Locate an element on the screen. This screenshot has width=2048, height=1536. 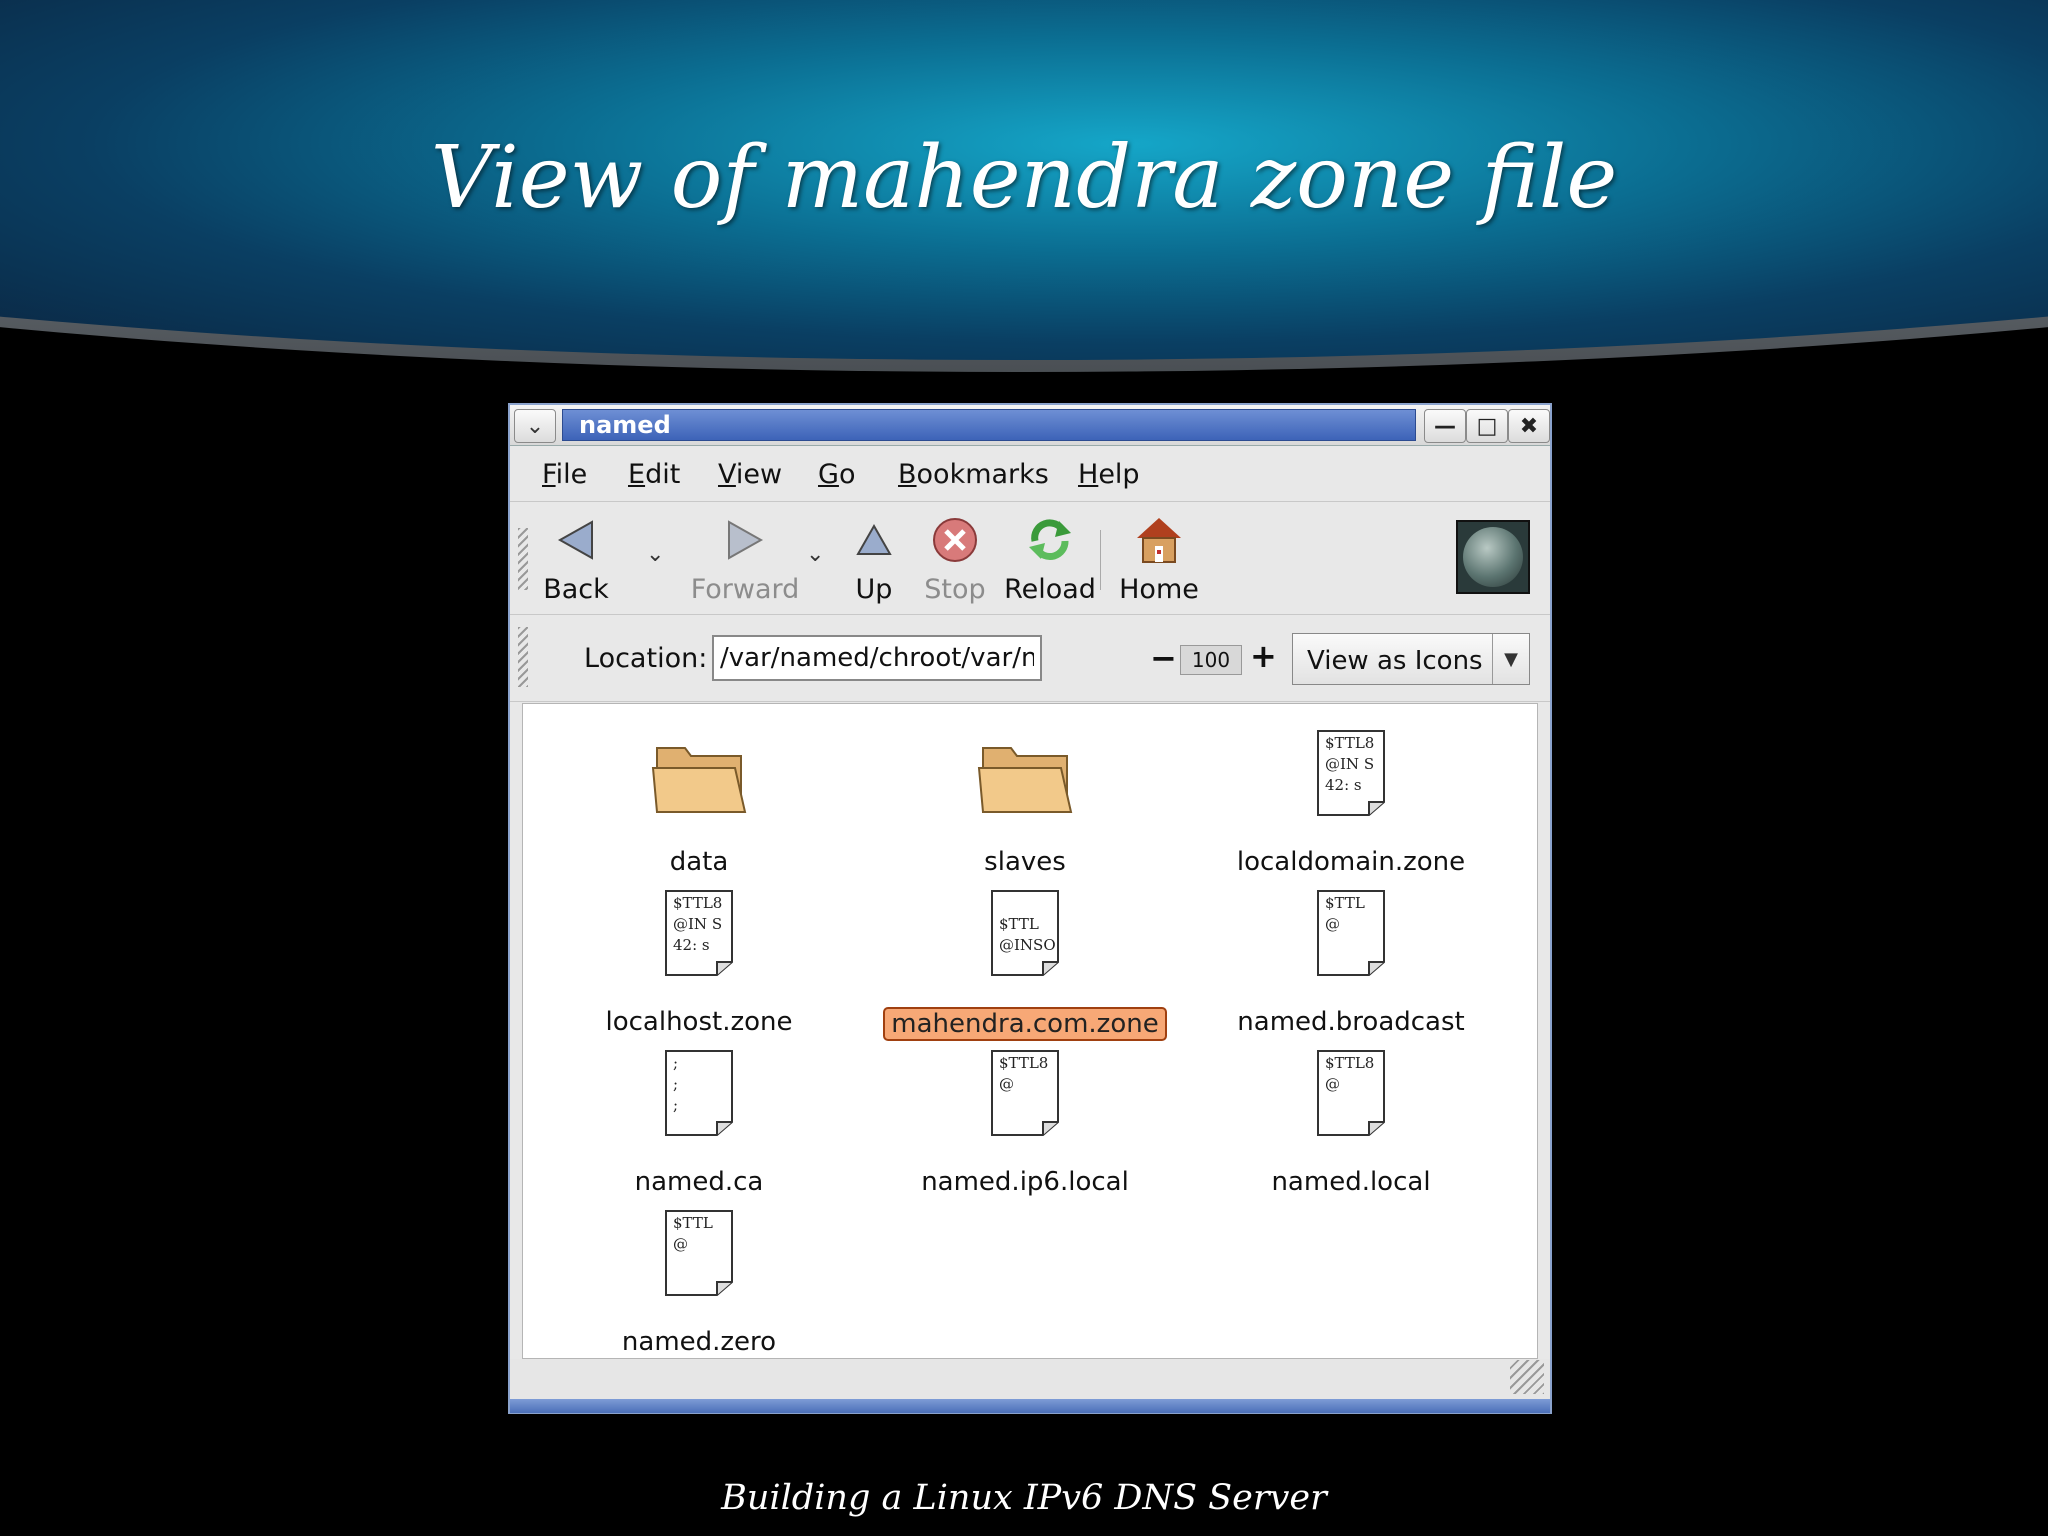
home-button: Home is located at coordinates (1159, 558).